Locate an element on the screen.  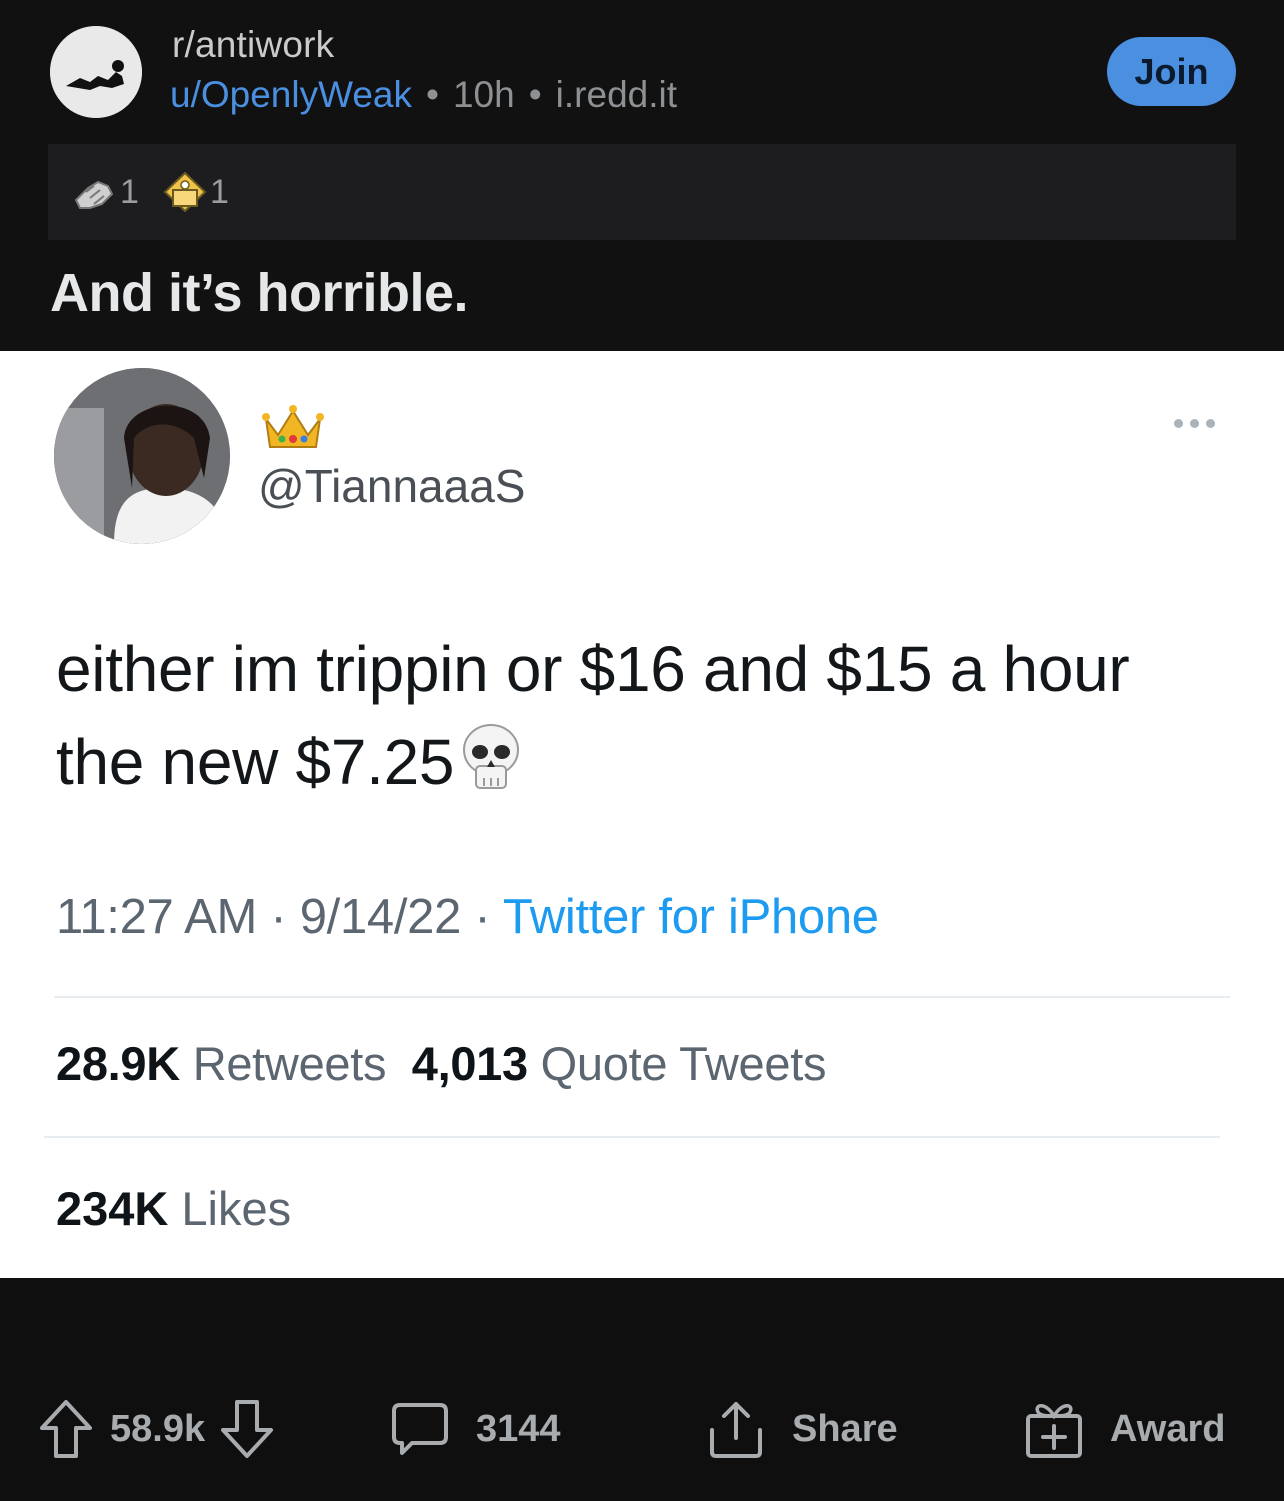
quote-count: 4,013 is located at coordinates (469, 1063).